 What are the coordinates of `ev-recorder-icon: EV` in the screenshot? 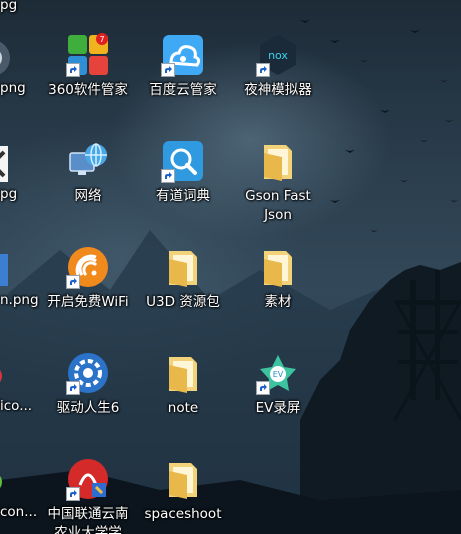 It's located at (278, 373).